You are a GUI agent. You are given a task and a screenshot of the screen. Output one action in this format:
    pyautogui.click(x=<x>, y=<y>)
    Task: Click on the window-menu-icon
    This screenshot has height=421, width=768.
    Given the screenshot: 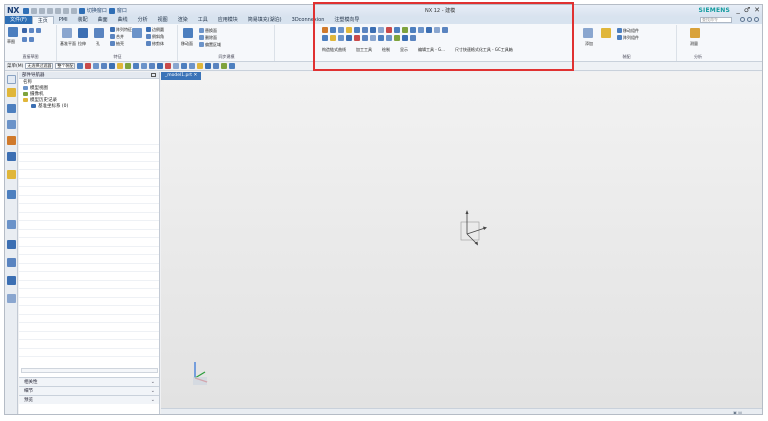 What is the action you would take?
    pyautogui.click(x=111, y=10)
    